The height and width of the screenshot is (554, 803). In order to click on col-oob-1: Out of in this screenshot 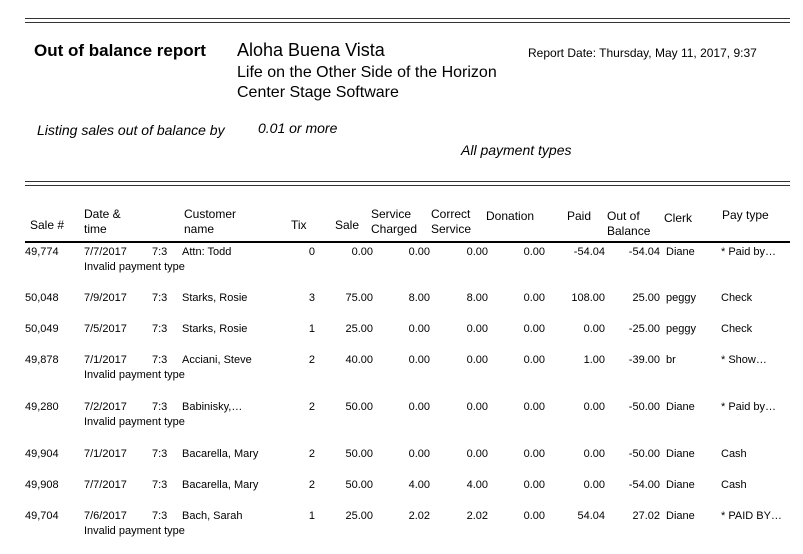, I will do `click(623, 216)`.